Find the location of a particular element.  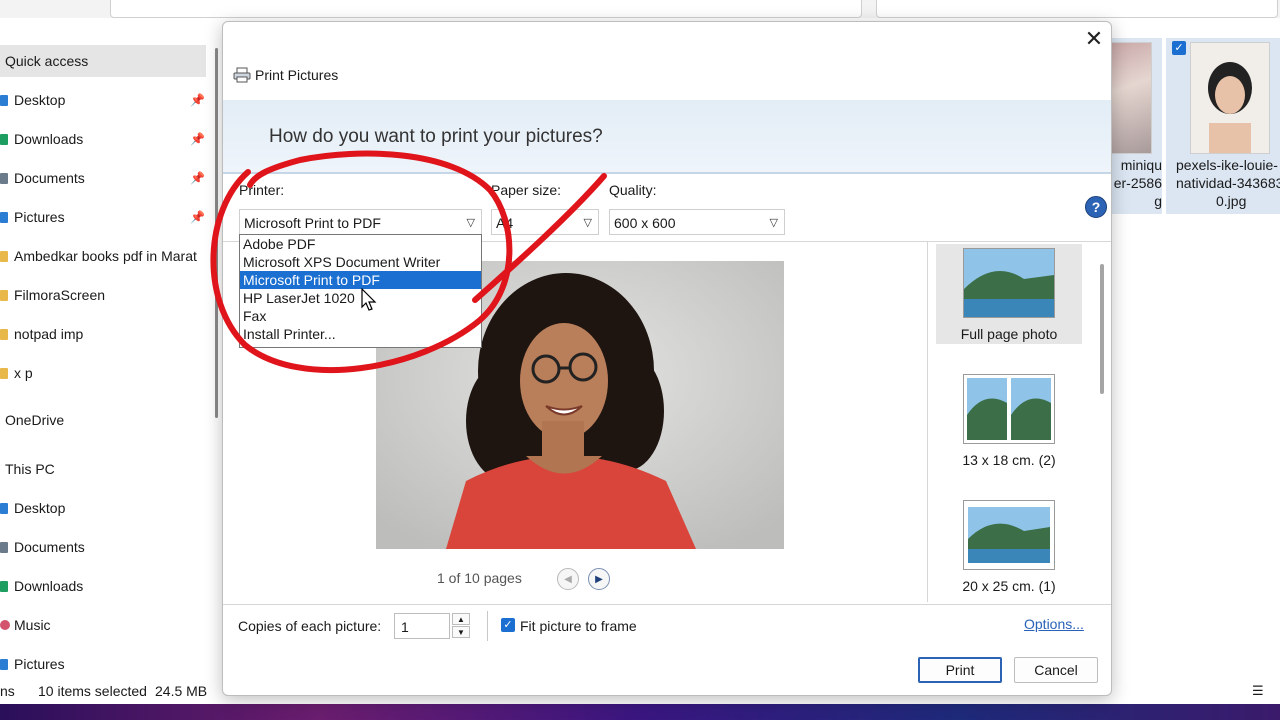

sidebar-item-onedrive: OneDrive is located at coordinates (103, 420).